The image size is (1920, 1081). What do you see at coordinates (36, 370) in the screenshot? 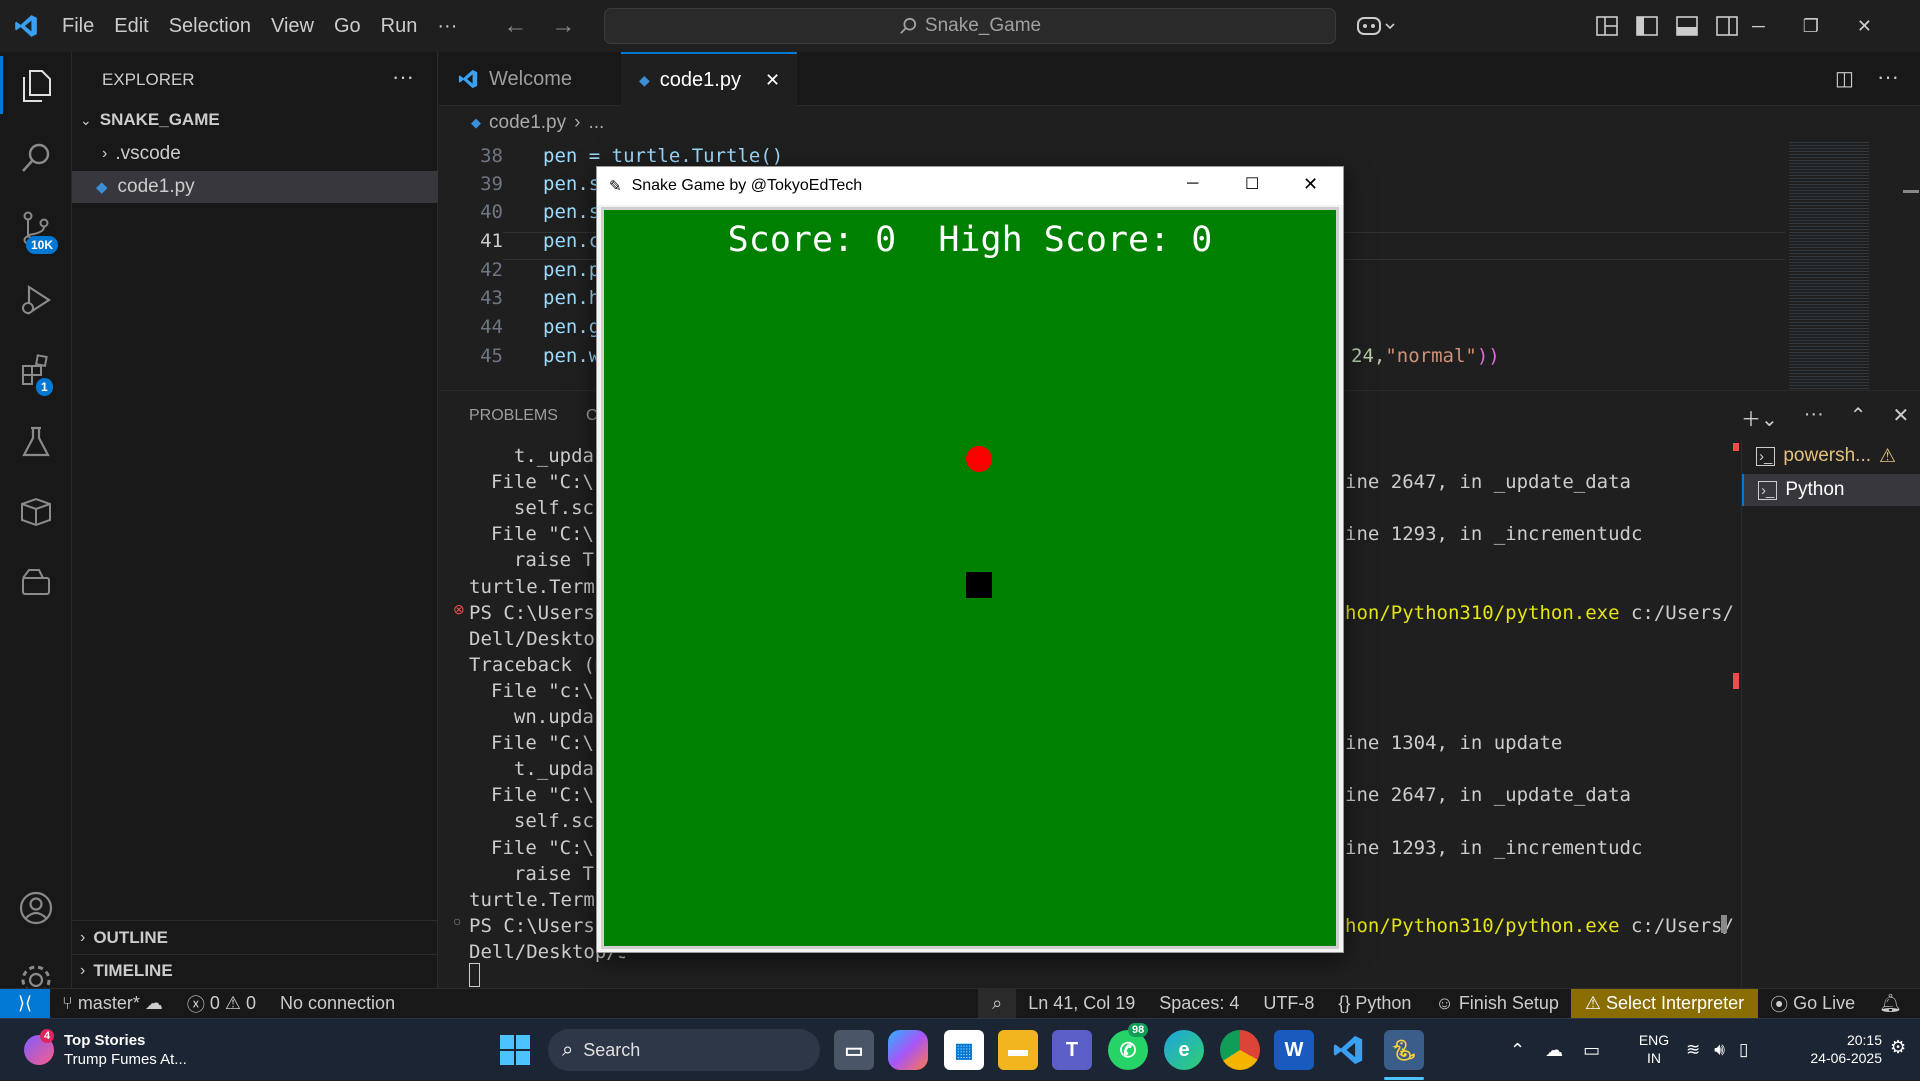
I see `extensions-icon: 1` at bounding box center [36, 370].